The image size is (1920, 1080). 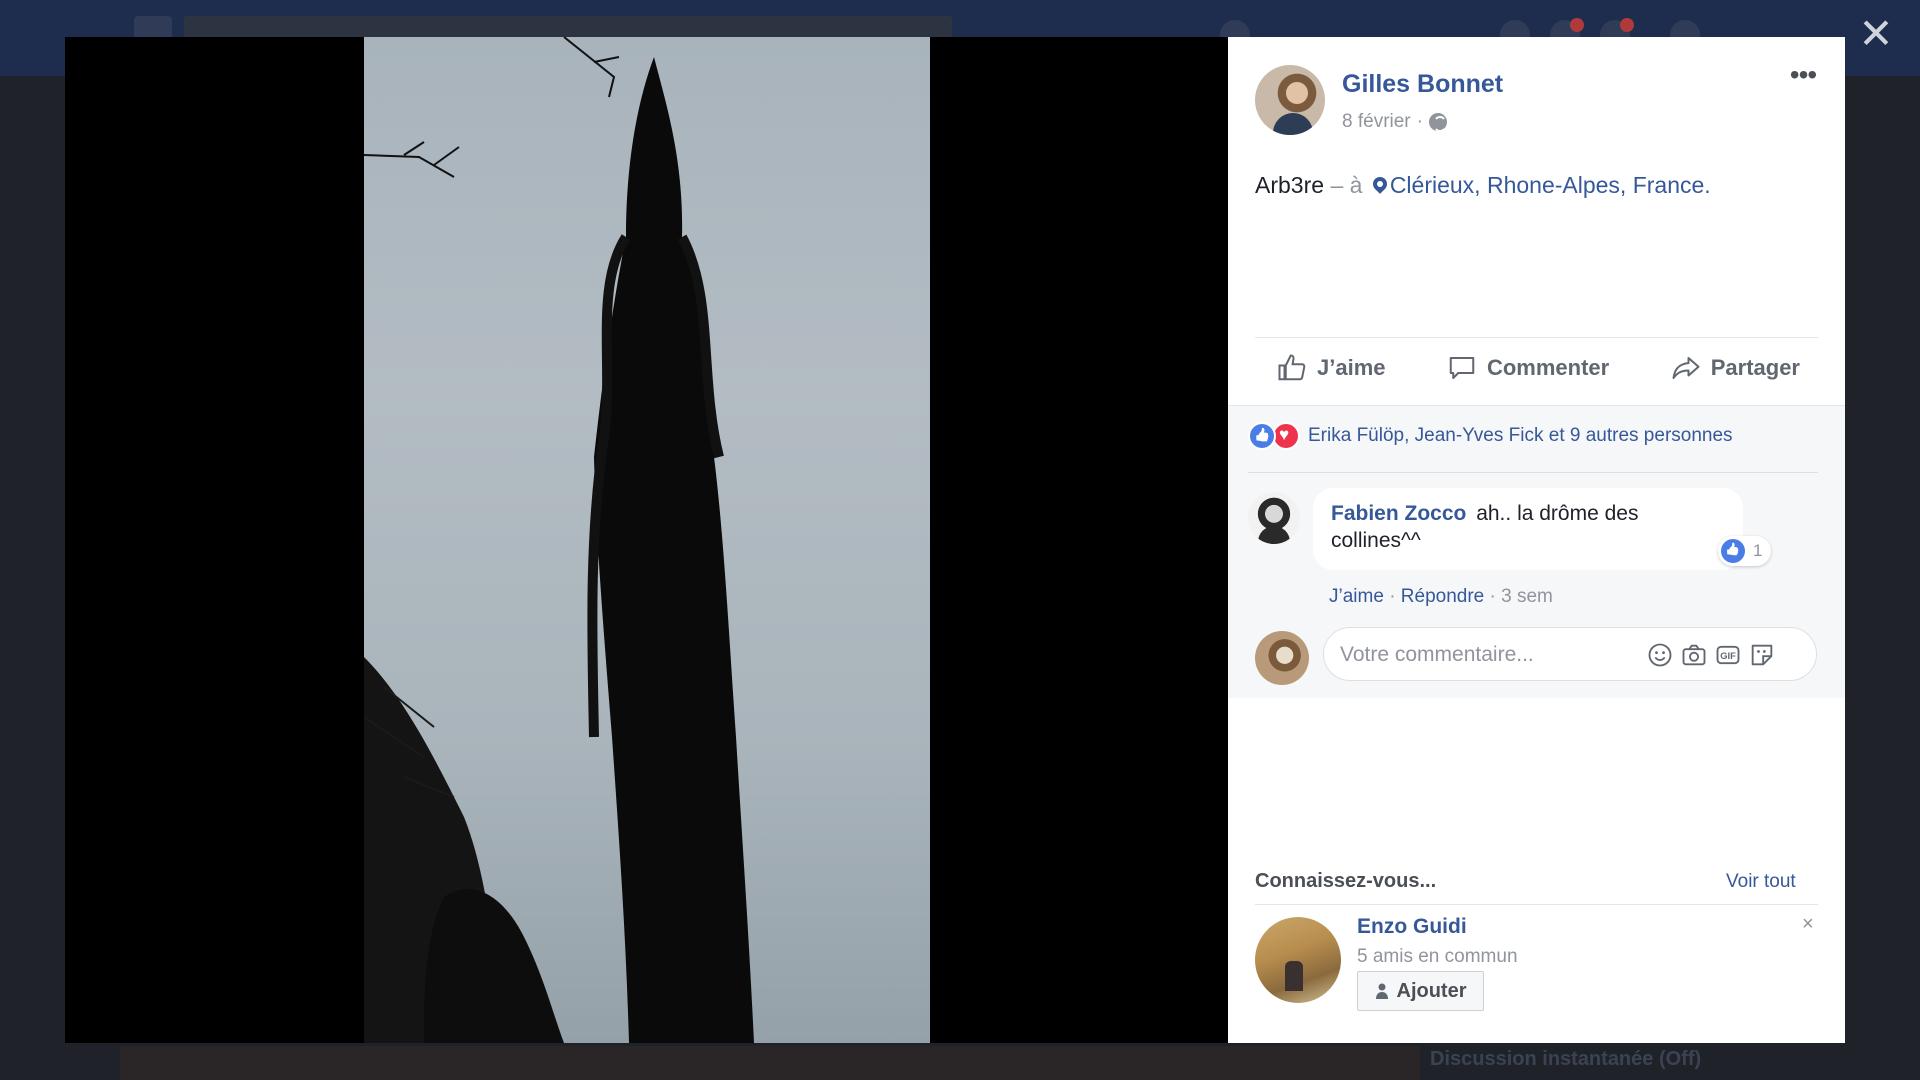 What do you see at coordinates (1356, 596) in the screenshot?
I see `comment-like-link: J’aime` at bounding box center [1356, 596].